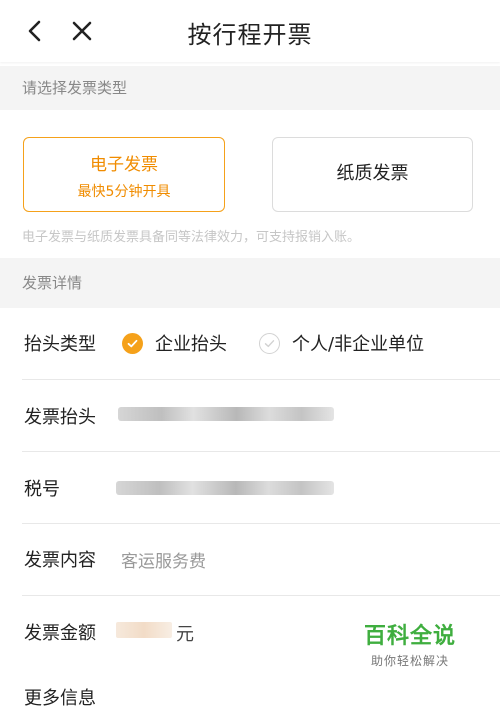 The height and width of the screenshot is (710, 500). I want to click on title-type-row: 抬头类型 企业抬头 个人/非企业单位, so click(250, 344).